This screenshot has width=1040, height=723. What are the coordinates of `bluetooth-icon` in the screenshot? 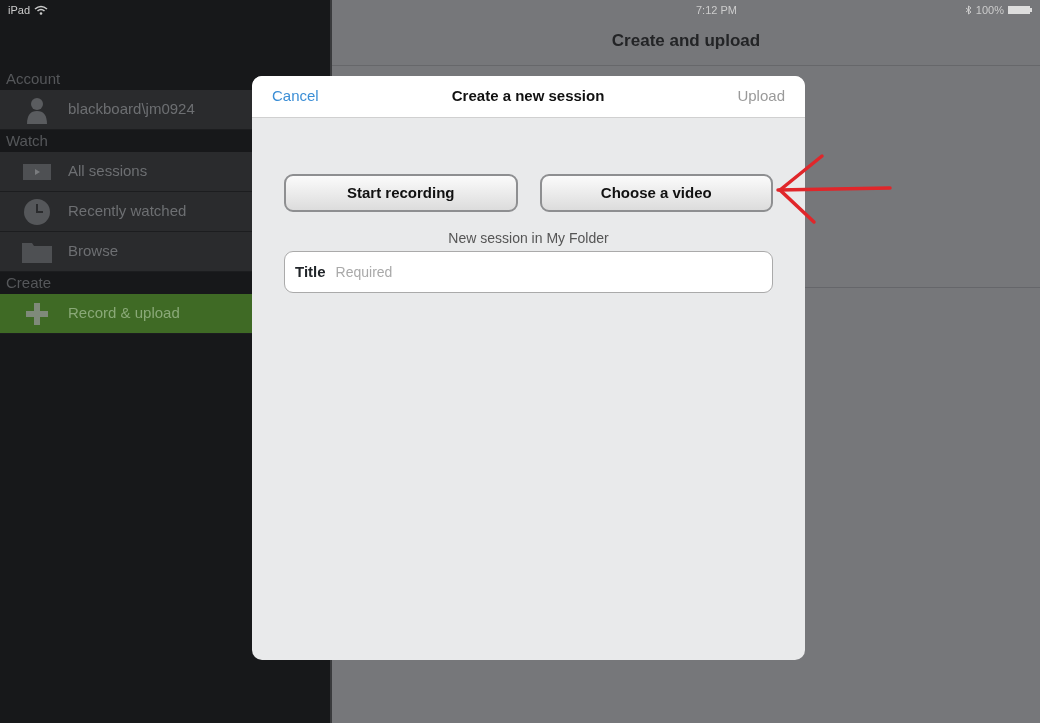 It's located at (968, 10).